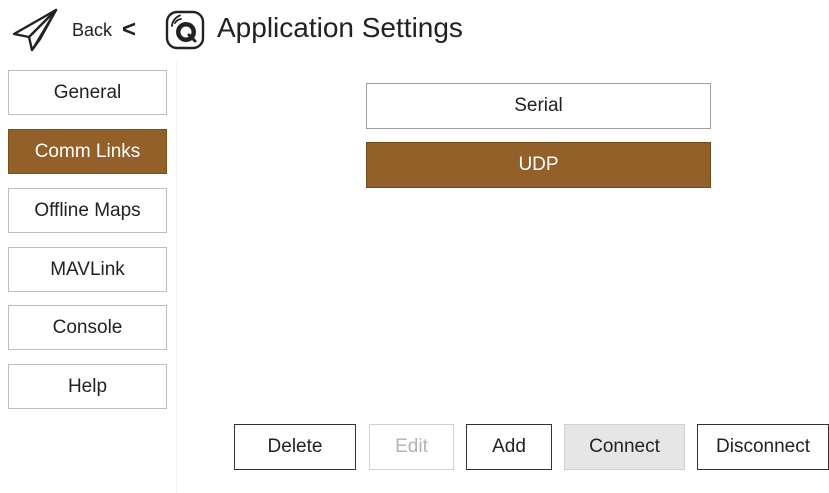  I want to click on delete-button: Delete, so click(295, 447).